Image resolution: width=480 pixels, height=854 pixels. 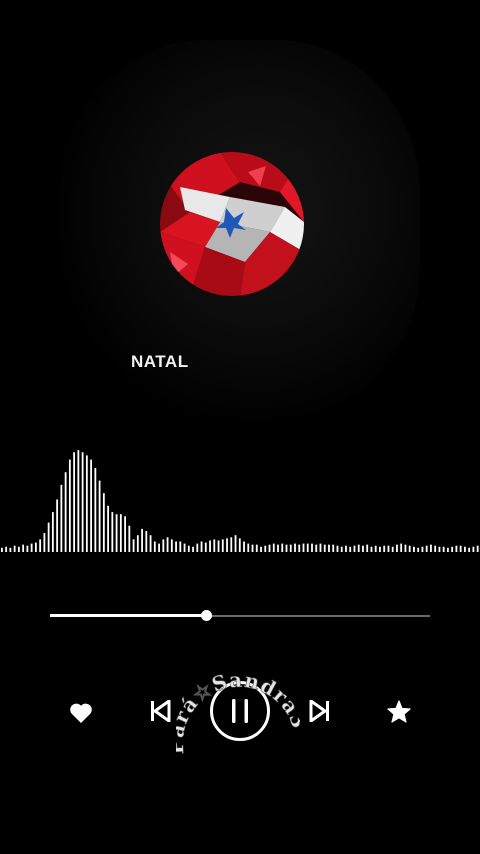 What do you see at coordinates (206, 615) in the screenshot?
I see `seek-thumb` at bounding box center [206, 615].